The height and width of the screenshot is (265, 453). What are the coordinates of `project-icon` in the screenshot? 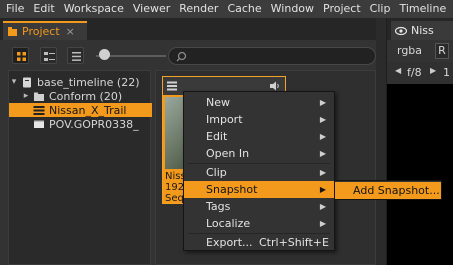 It's located at (12, 31).